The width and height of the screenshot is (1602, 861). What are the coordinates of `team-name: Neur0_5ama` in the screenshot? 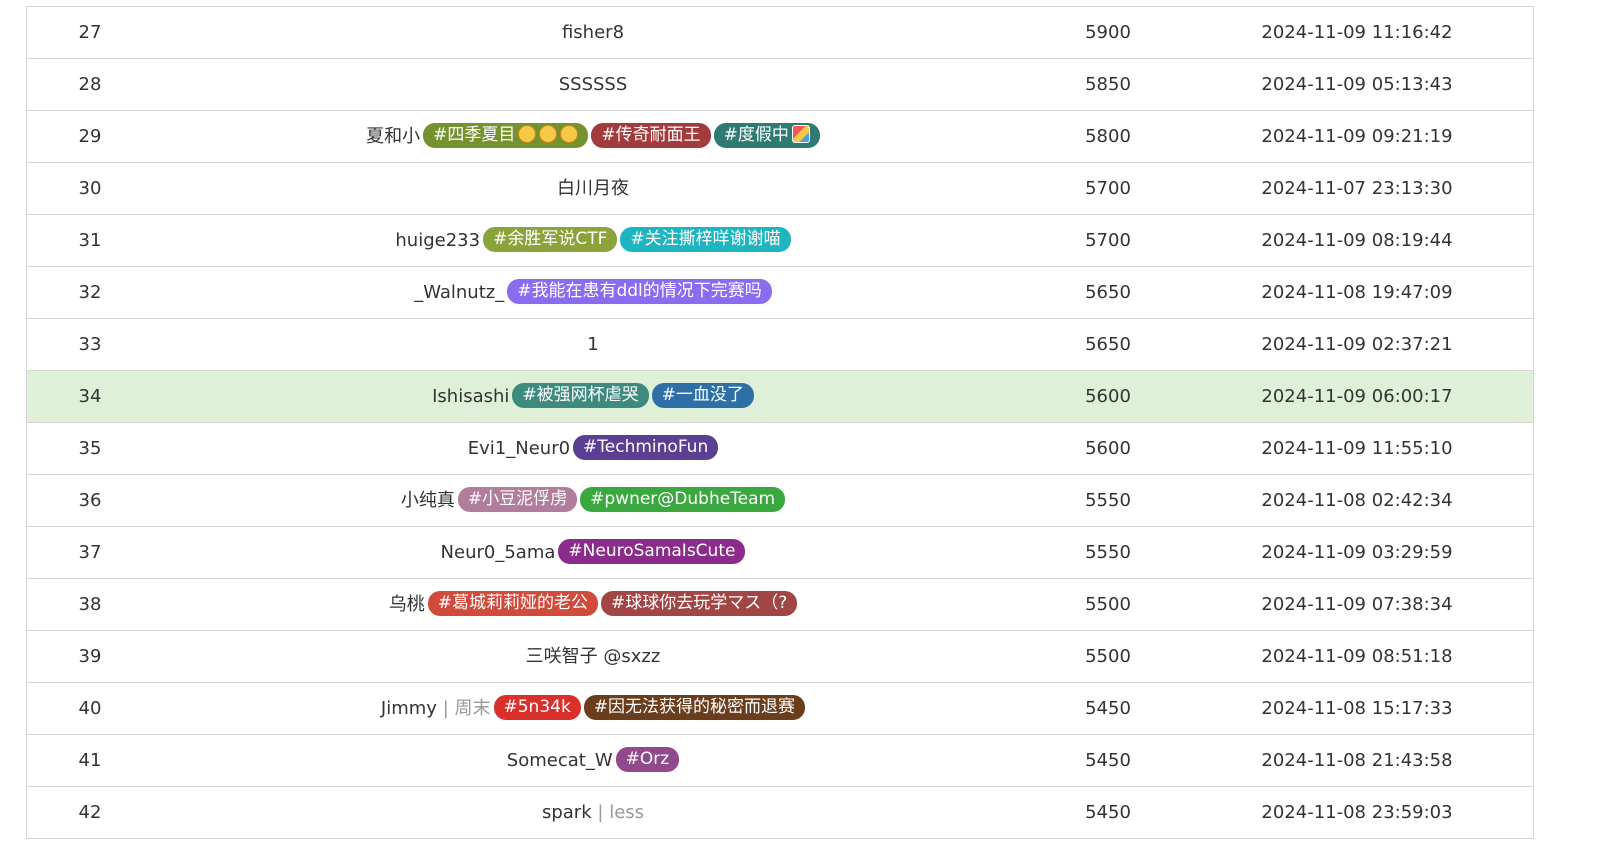 It's located at (498, 552).